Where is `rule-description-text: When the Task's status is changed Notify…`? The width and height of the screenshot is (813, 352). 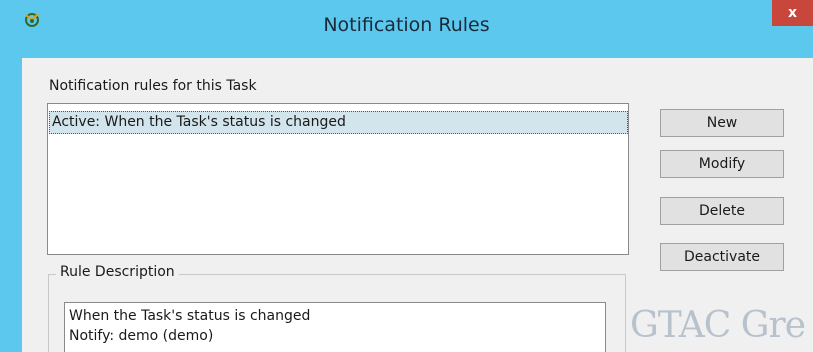
rule-description-text: When the Task's status is changed Notify… is located at coordinates (335, 327).